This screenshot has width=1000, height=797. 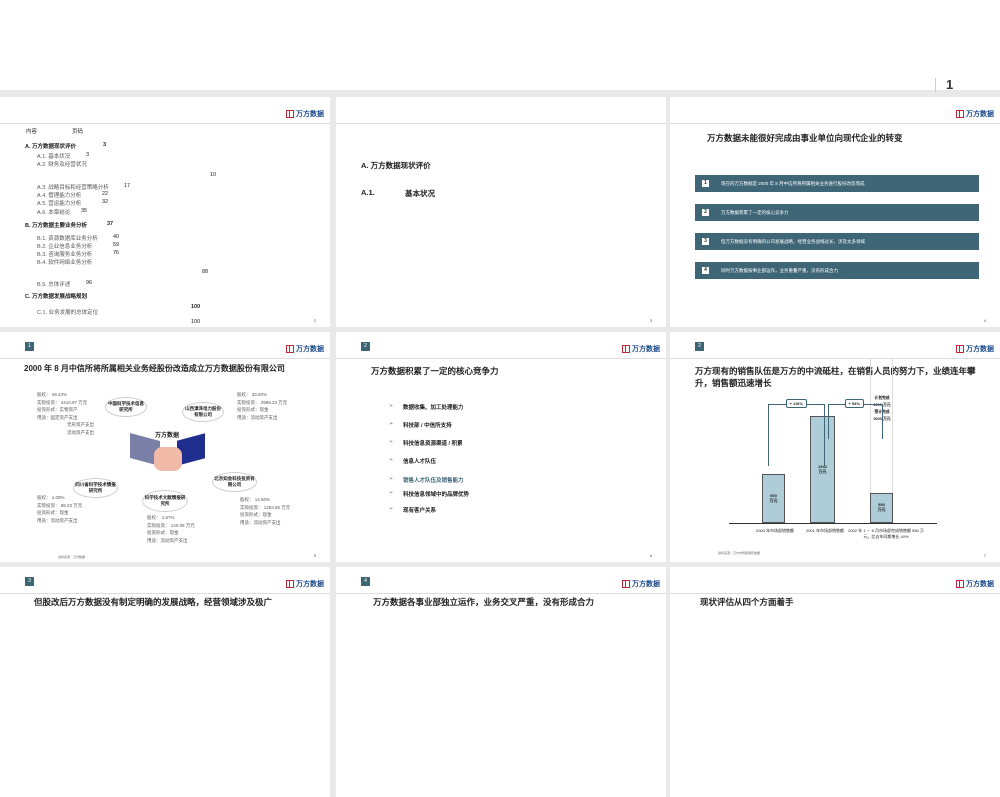 What do you see at coordinates (824, 530) in the screenshot?
I see `x-tick-label: 2001 年市场部销售额` at bounding box center [824, 530].